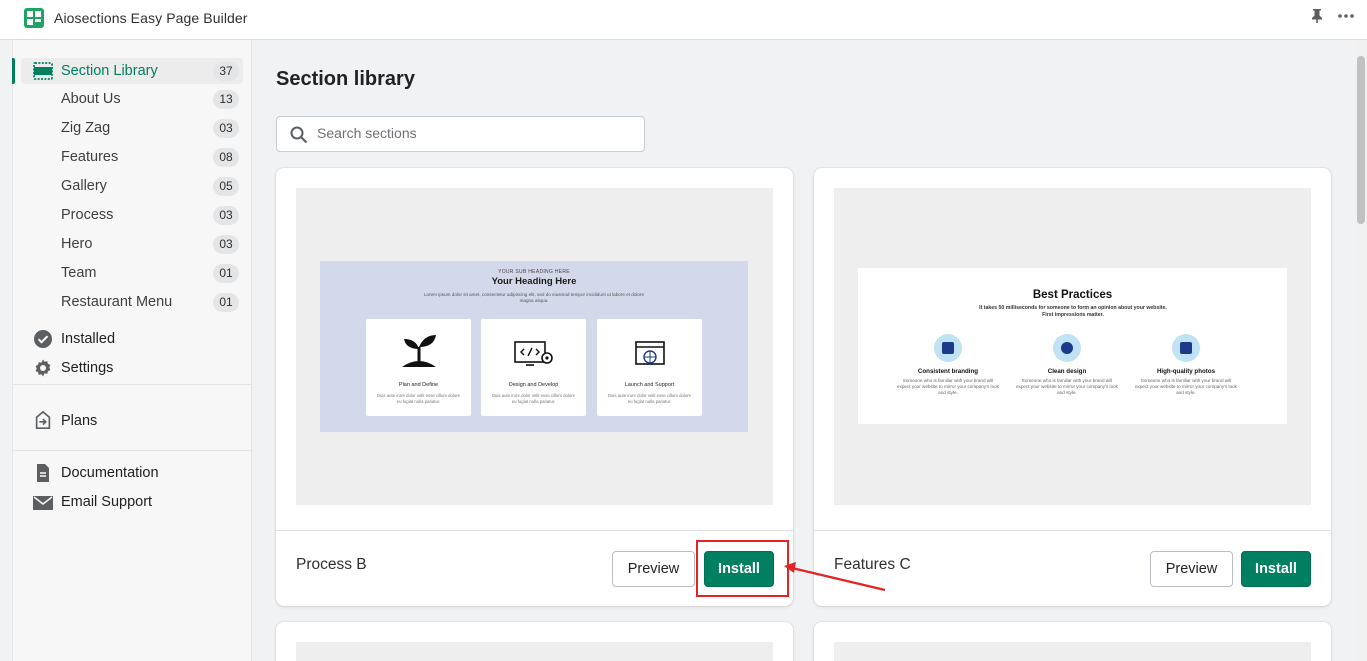  I want to click on sidebar-item-gallery: Gallery 05, so click(132, 186).